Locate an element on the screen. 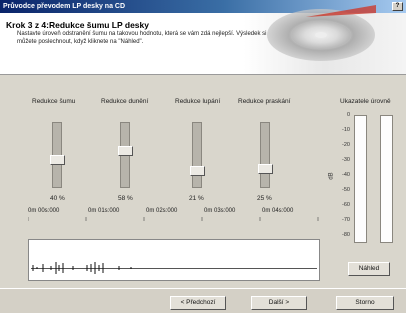  slider-label-crackle: Redukce praskání is located at coordinates (264, 101).